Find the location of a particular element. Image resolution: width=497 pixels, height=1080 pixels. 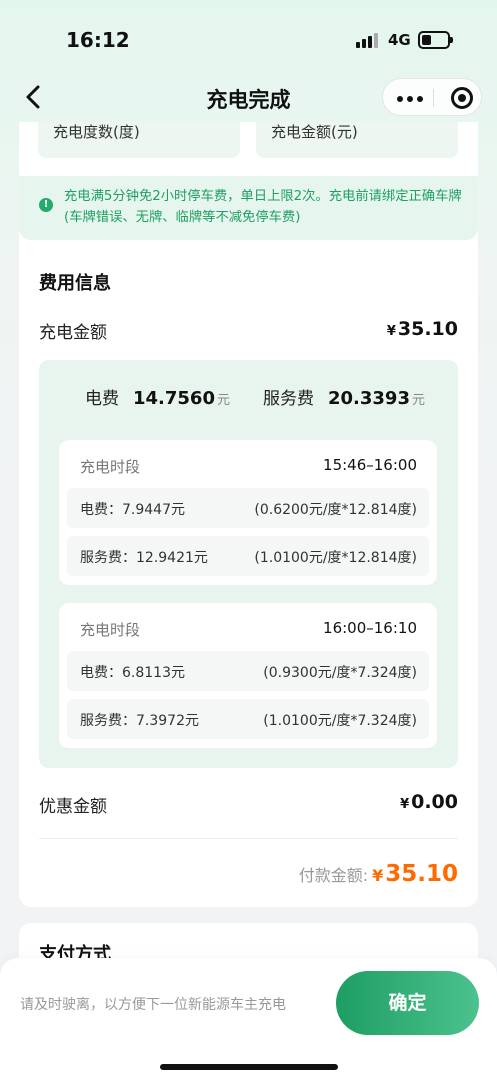

period-electric: 电费：7.9447元 is located at coordinates (132, 510).